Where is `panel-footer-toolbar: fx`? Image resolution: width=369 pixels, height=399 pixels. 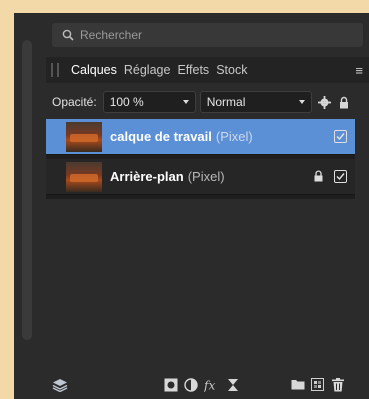
panel-footer-toolbar: fx is located at coordinates (207, 385).